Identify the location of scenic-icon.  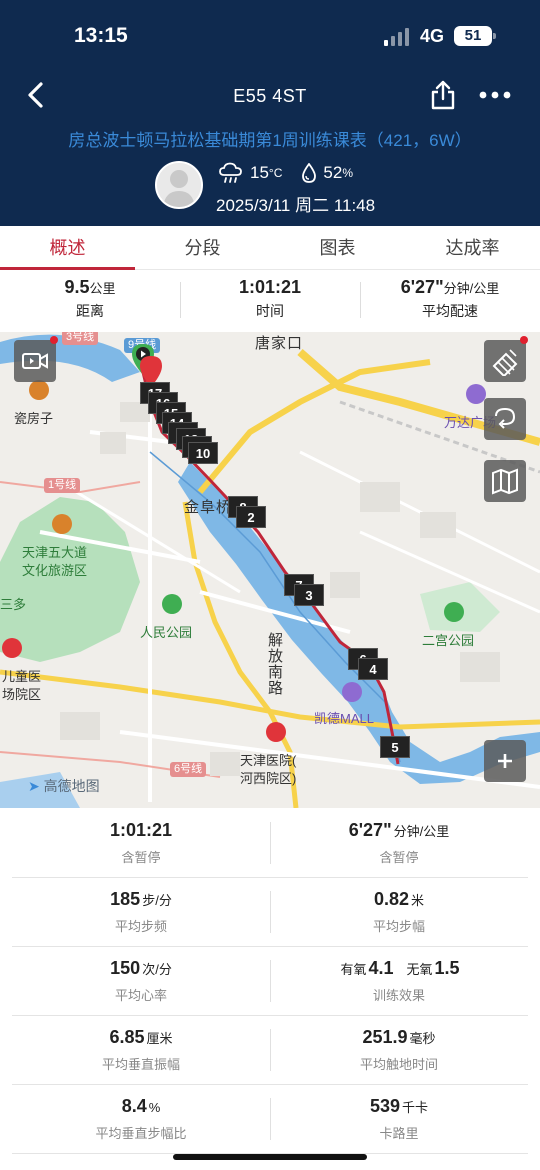
(62, 524).